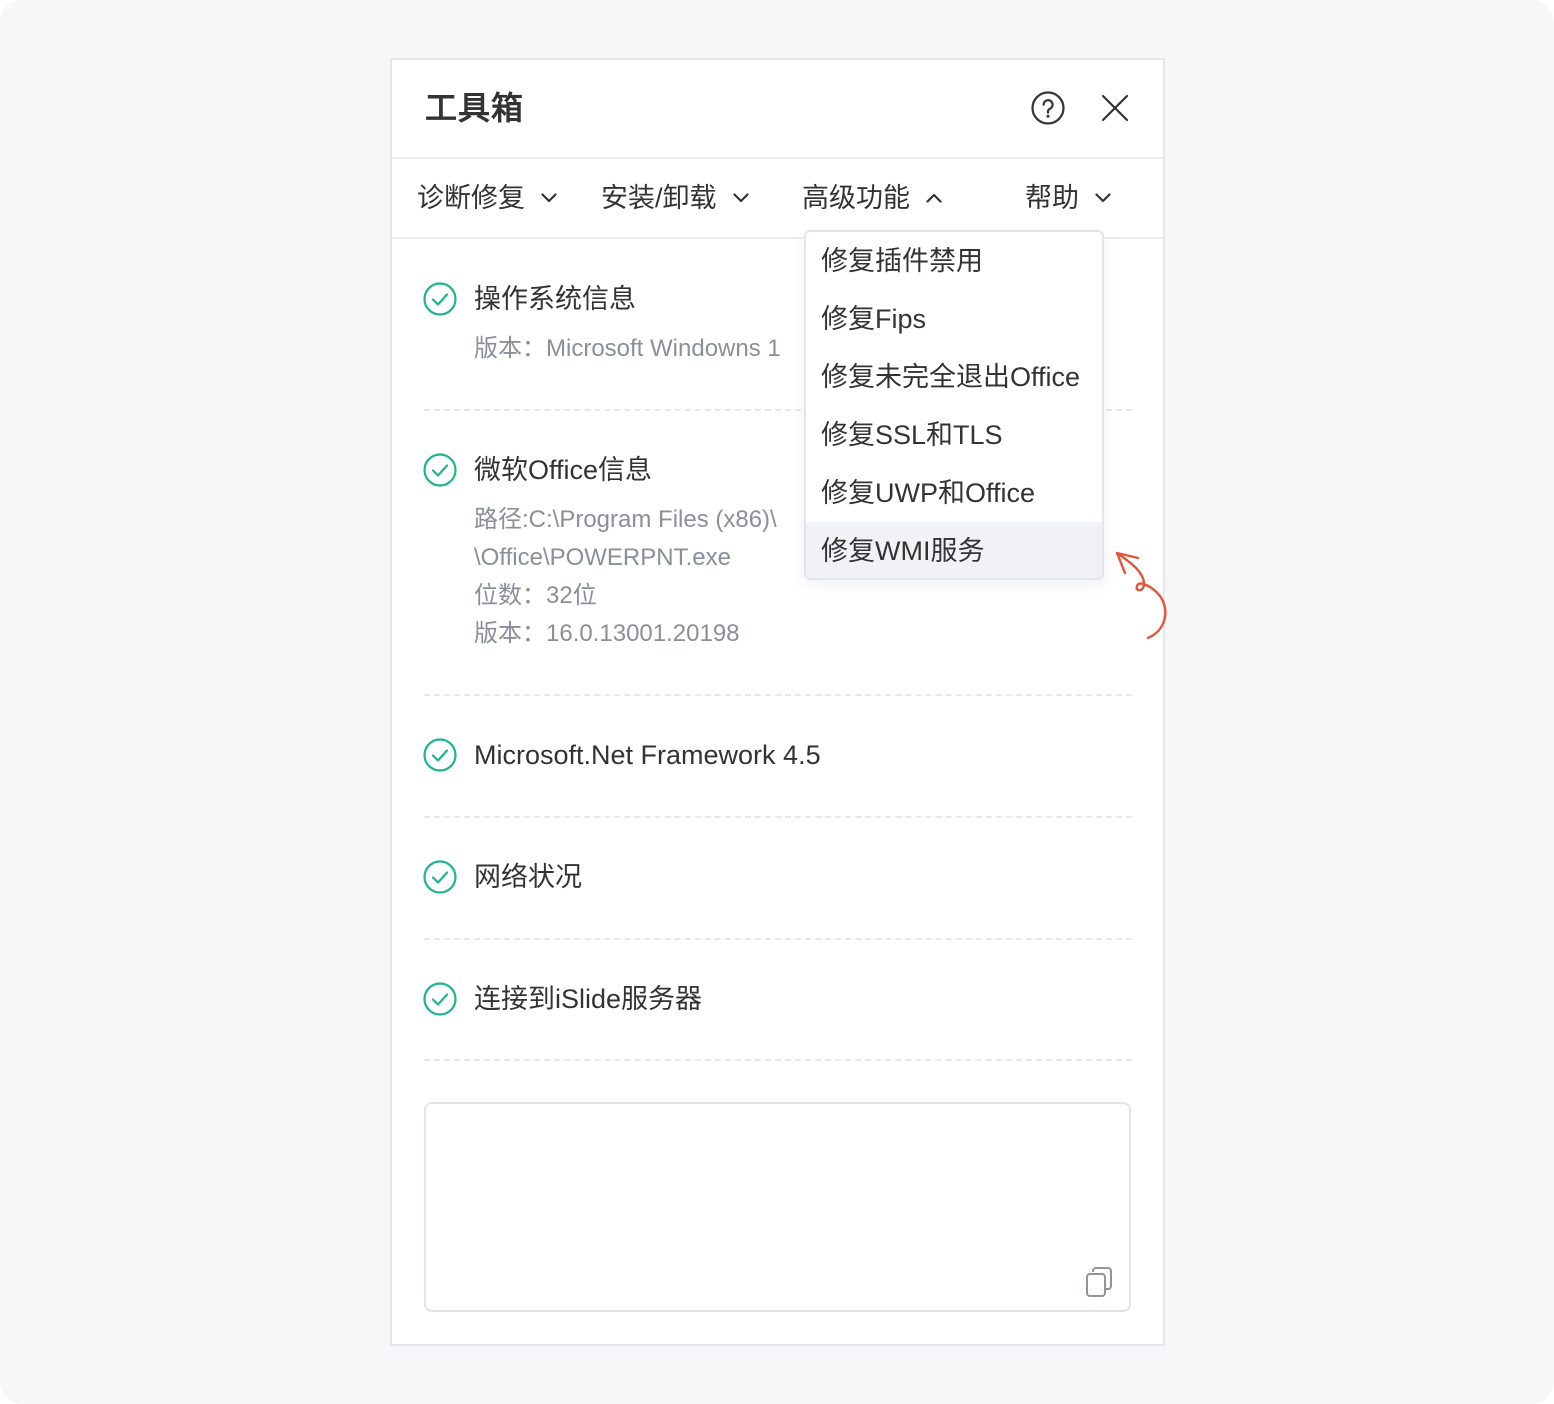 This screenshot has width=1554, height=1404. Describe the element at coordinates (535, 595) in the screenshot. I see `detail-line: 位数：32位` at that location.